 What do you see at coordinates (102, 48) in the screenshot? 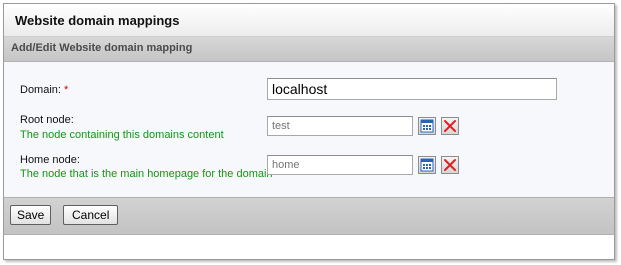
I see `panel-title: Add/Edit Website domain mapping` at bounding box center [102, 48].